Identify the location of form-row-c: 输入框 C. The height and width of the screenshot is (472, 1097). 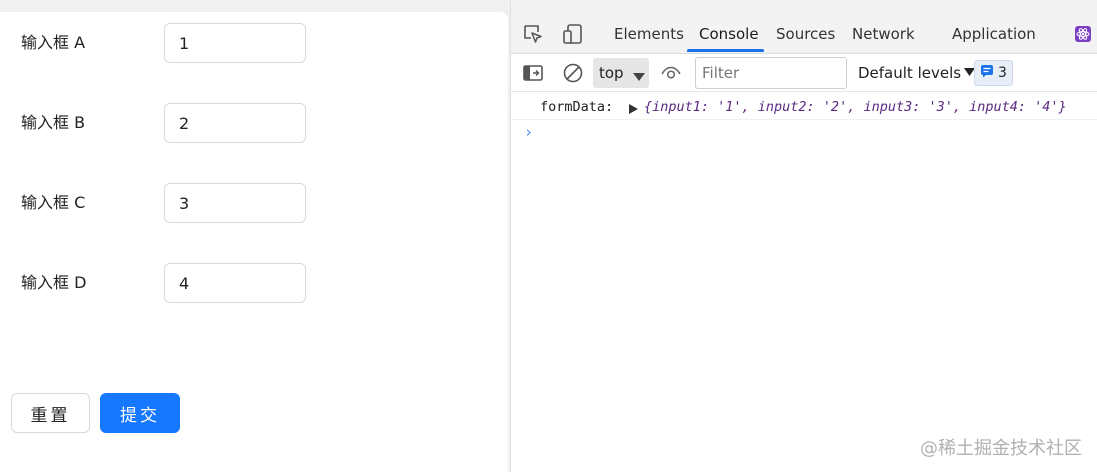
(254, 203).